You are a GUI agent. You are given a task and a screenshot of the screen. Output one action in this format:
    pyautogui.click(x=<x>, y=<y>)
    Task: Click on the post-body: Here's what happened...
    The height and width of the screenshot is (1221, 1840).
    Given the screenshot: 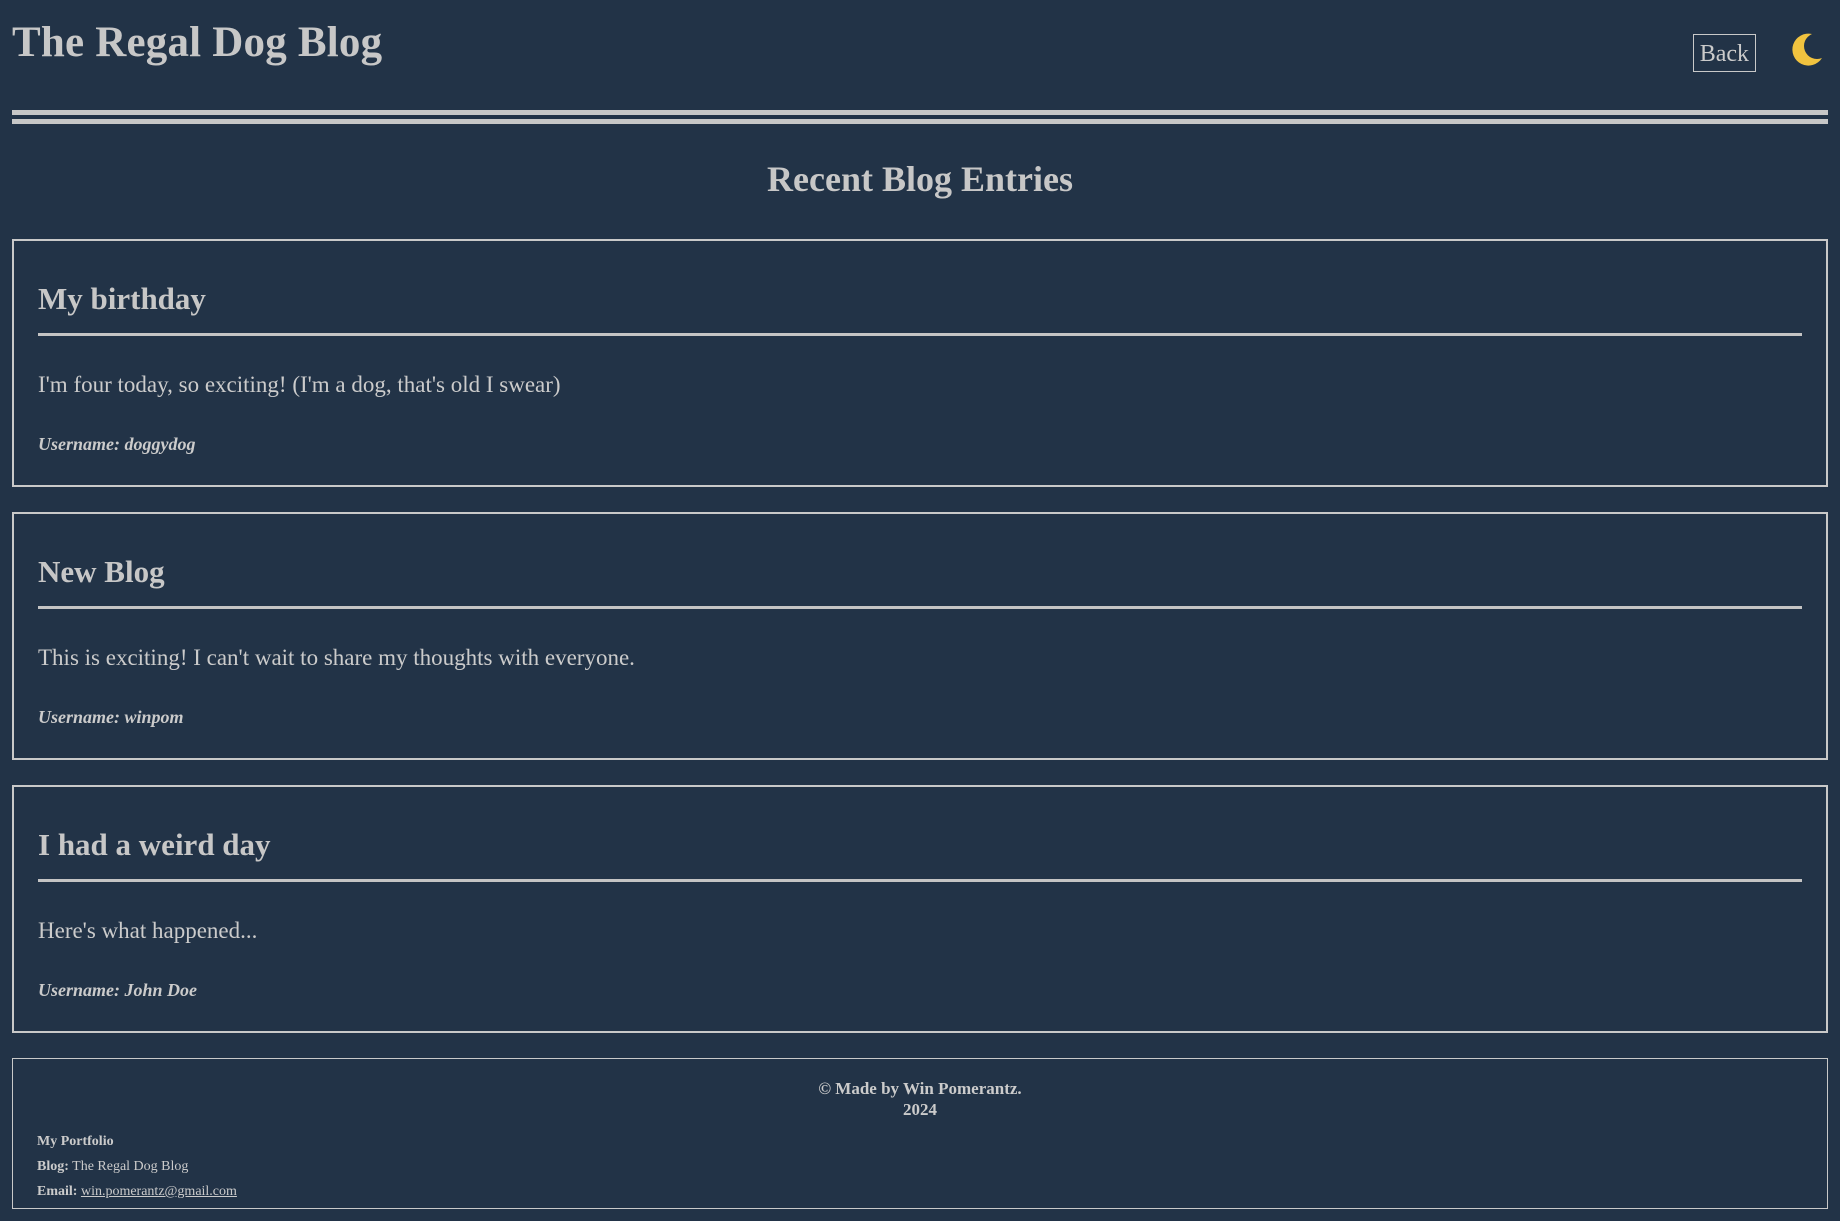 What is the action you would take?
    pyautogui.click(x=148, y=930)
    